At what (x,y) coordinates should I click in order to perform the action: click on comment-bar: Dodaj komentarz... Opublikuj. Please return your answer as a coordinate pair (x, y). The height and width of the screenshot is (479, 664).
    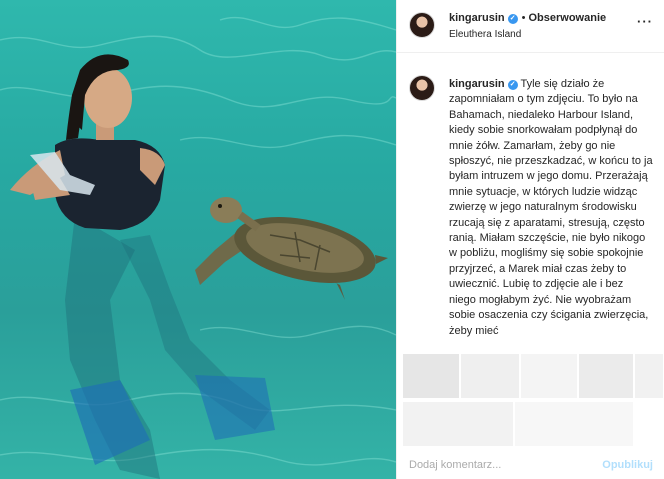
    Looking at the image, I should click on (530, 465).